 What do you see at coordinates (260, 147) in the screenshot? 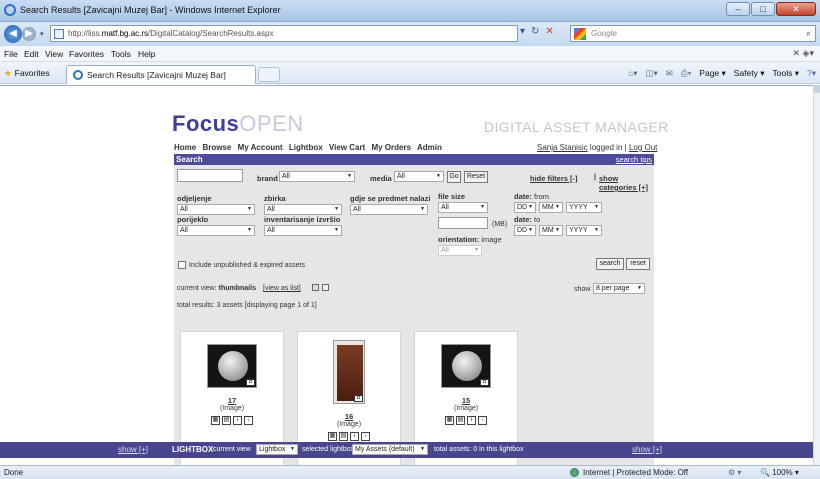
I see `nav-my-account: My Account` at bounding box center [260, 147].